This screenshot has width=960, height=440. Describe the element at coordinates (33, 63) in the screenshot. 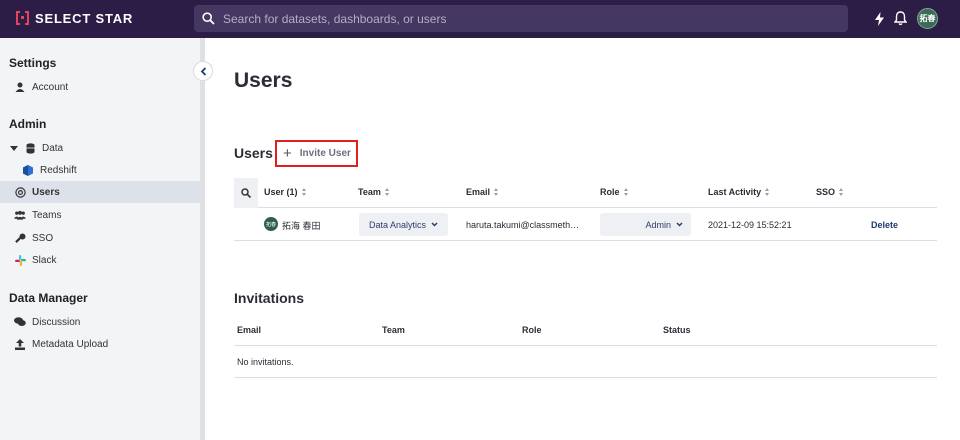

I see `sidebar-section-settings: Settings` at that location.